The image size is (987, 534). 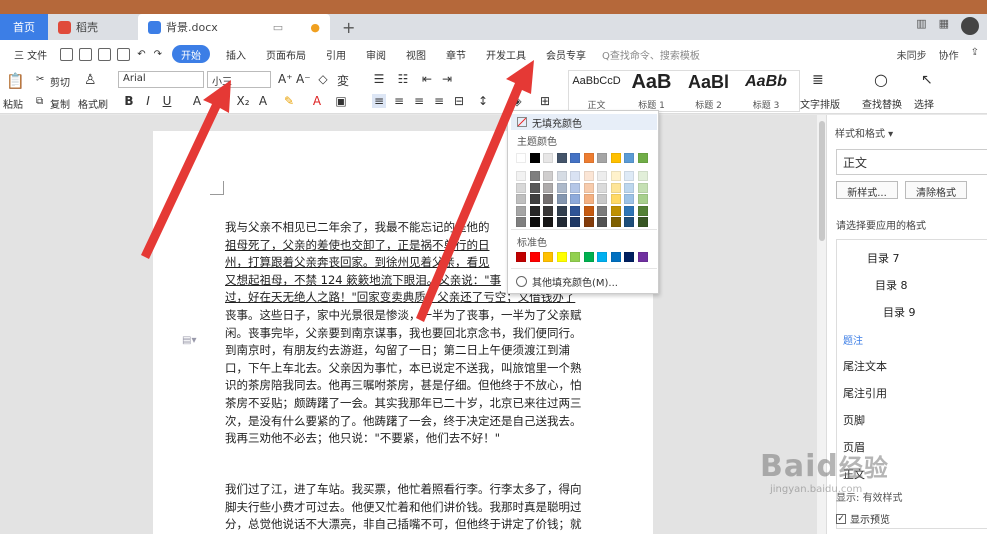 What do you see at coordinates (243, 101) in the screenshot?
I see `subscript-button: X₂` at bounding box center [243, 101].